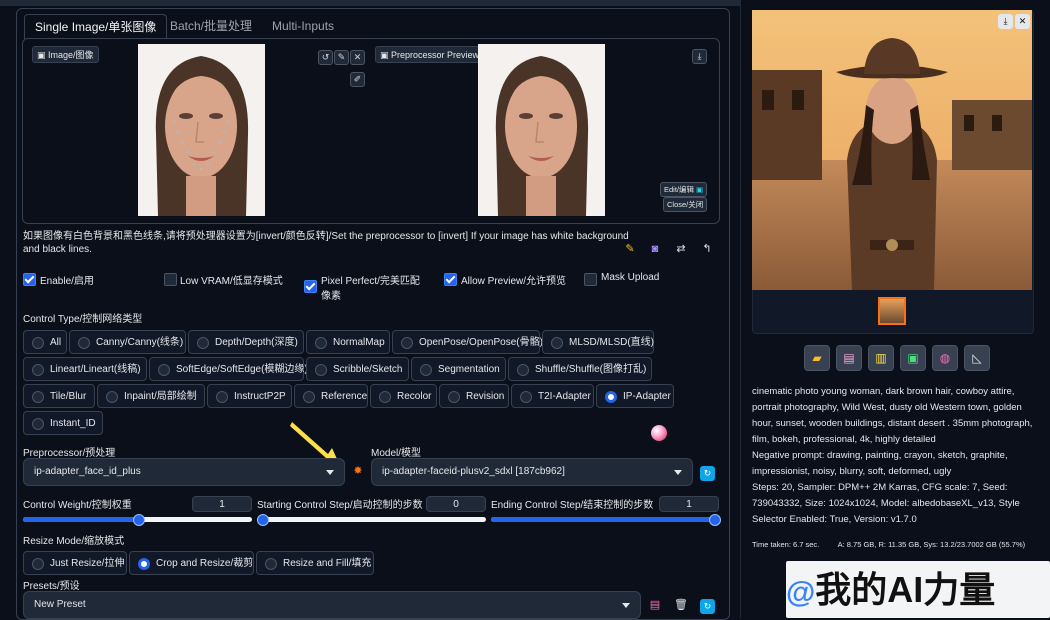 Image resolution: width=1050 pixels, height=620 pixels. What do you see at coordinates (231, 281) in the screenshot?
I see `low-vram-label: Low VRAM/低显存模式` at bounding box center [231, 281].